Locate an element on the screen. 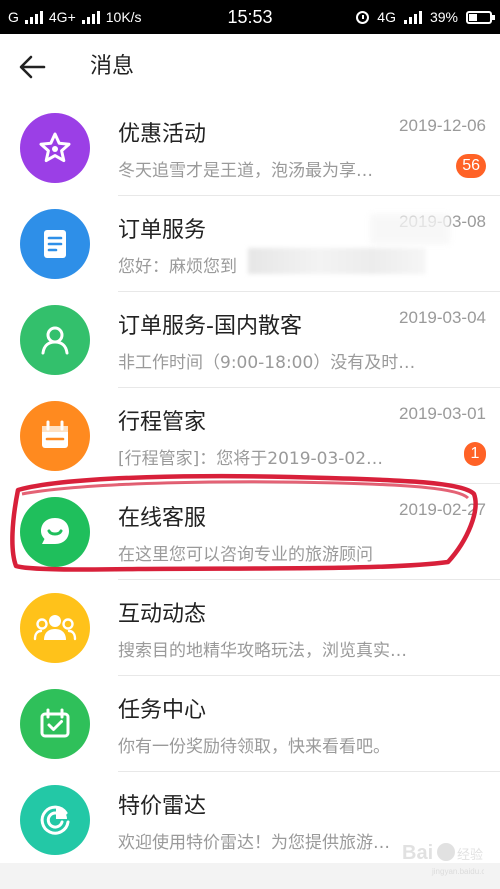 The image size is (500, 889). alarm-icon is located at coordinates (363, 17).